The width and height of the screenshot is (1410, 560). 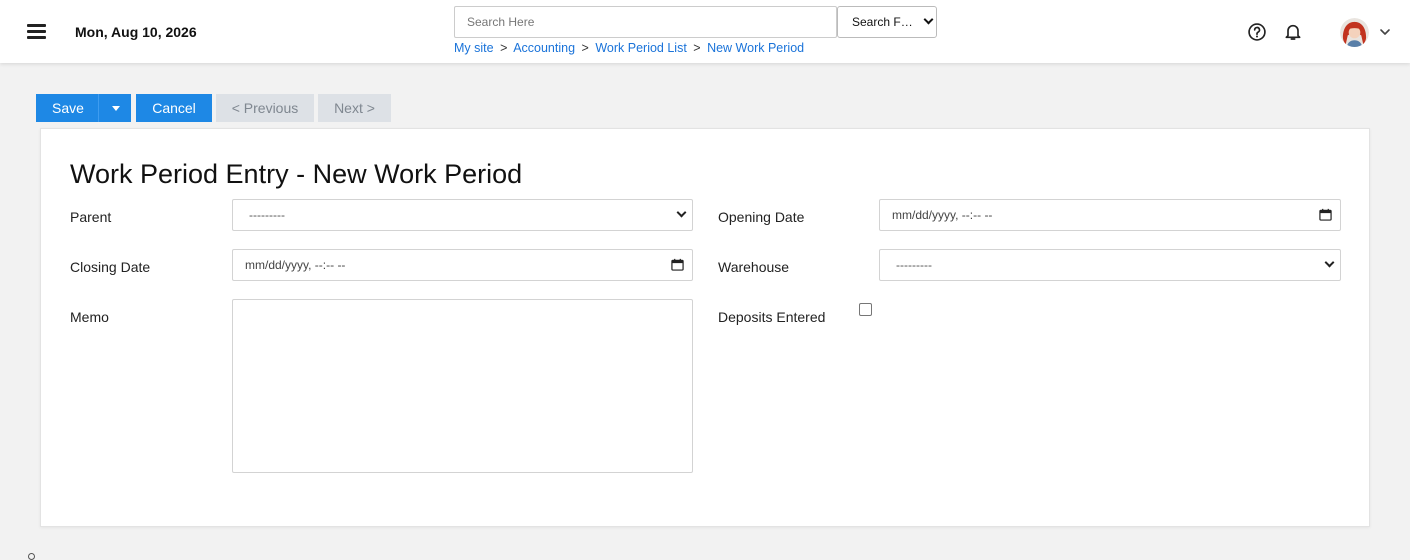 I want to click on parent-select-value: ---------, so click(x=267, y=215).